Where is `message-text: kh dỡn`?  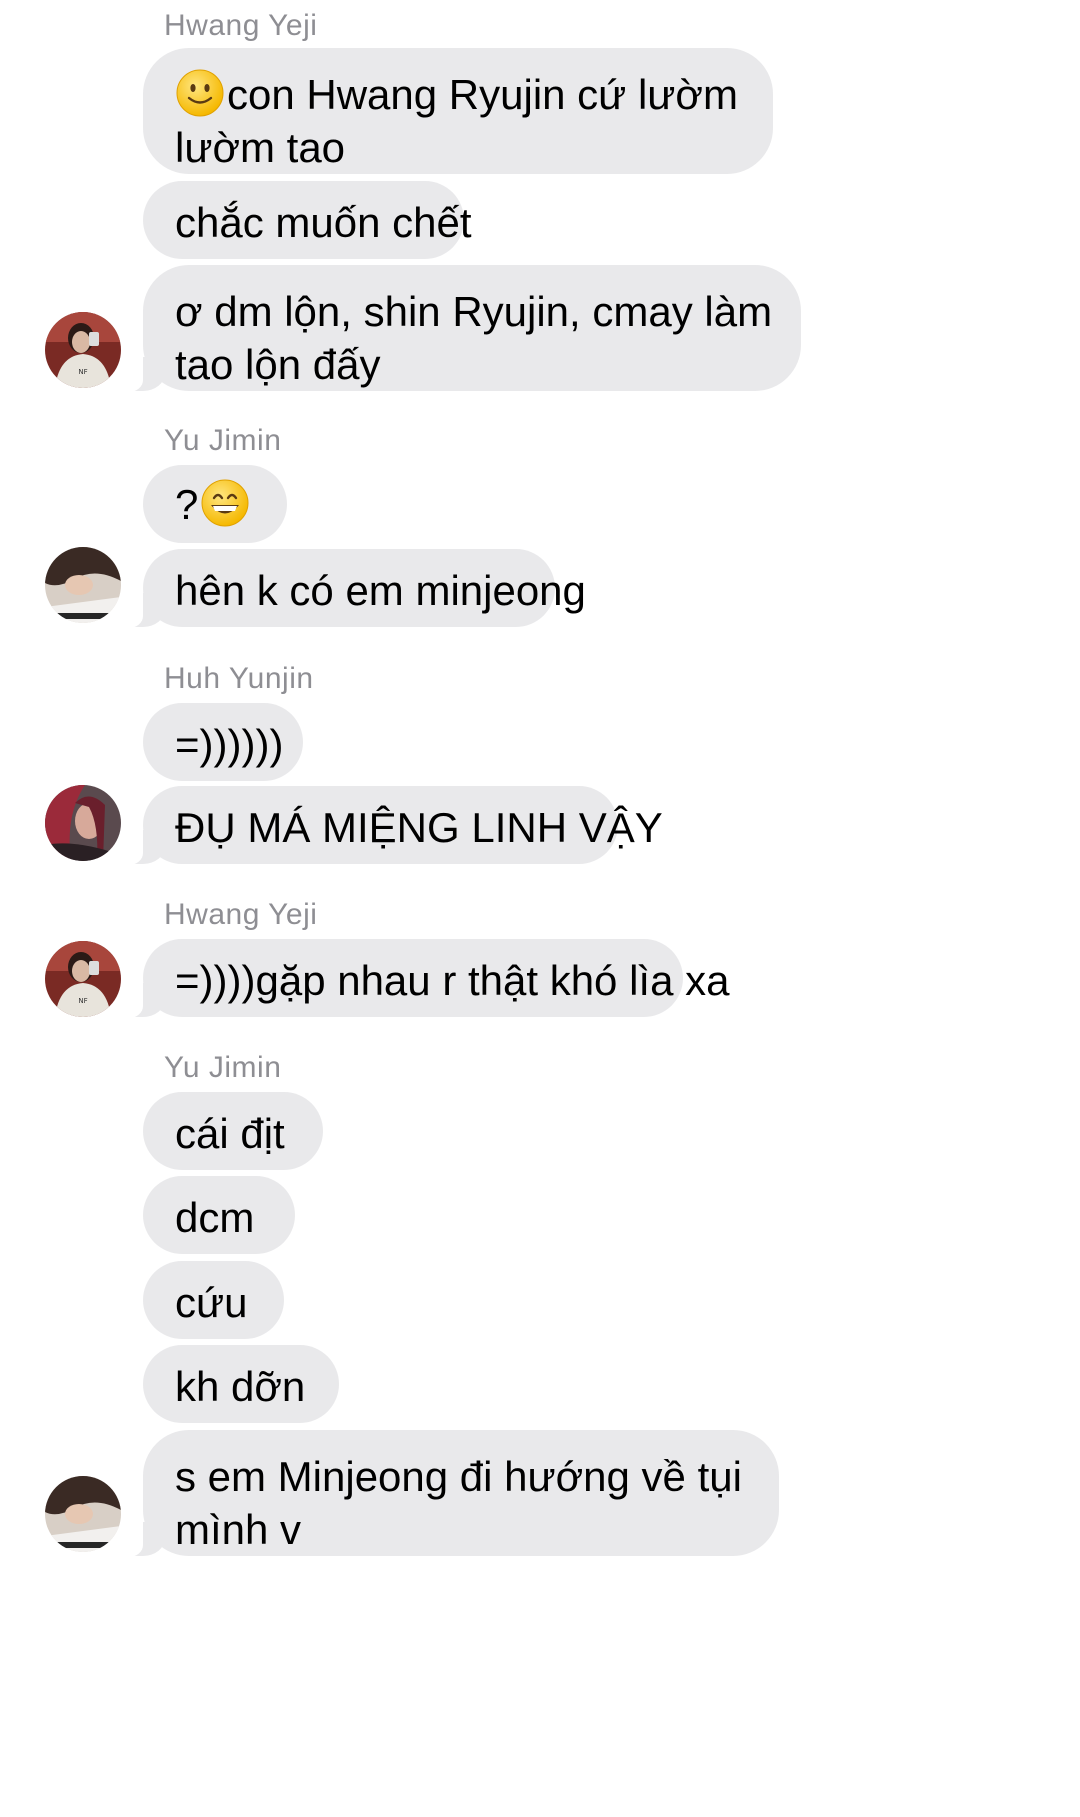 message-text: kh dỡn is located at coordinates (240, 1386).